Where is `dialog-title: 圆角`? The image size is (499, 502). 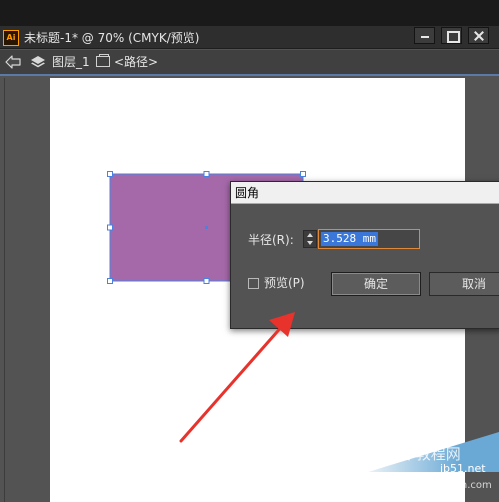
dialog-title: 圆角 is located at coordinates (247, 193).